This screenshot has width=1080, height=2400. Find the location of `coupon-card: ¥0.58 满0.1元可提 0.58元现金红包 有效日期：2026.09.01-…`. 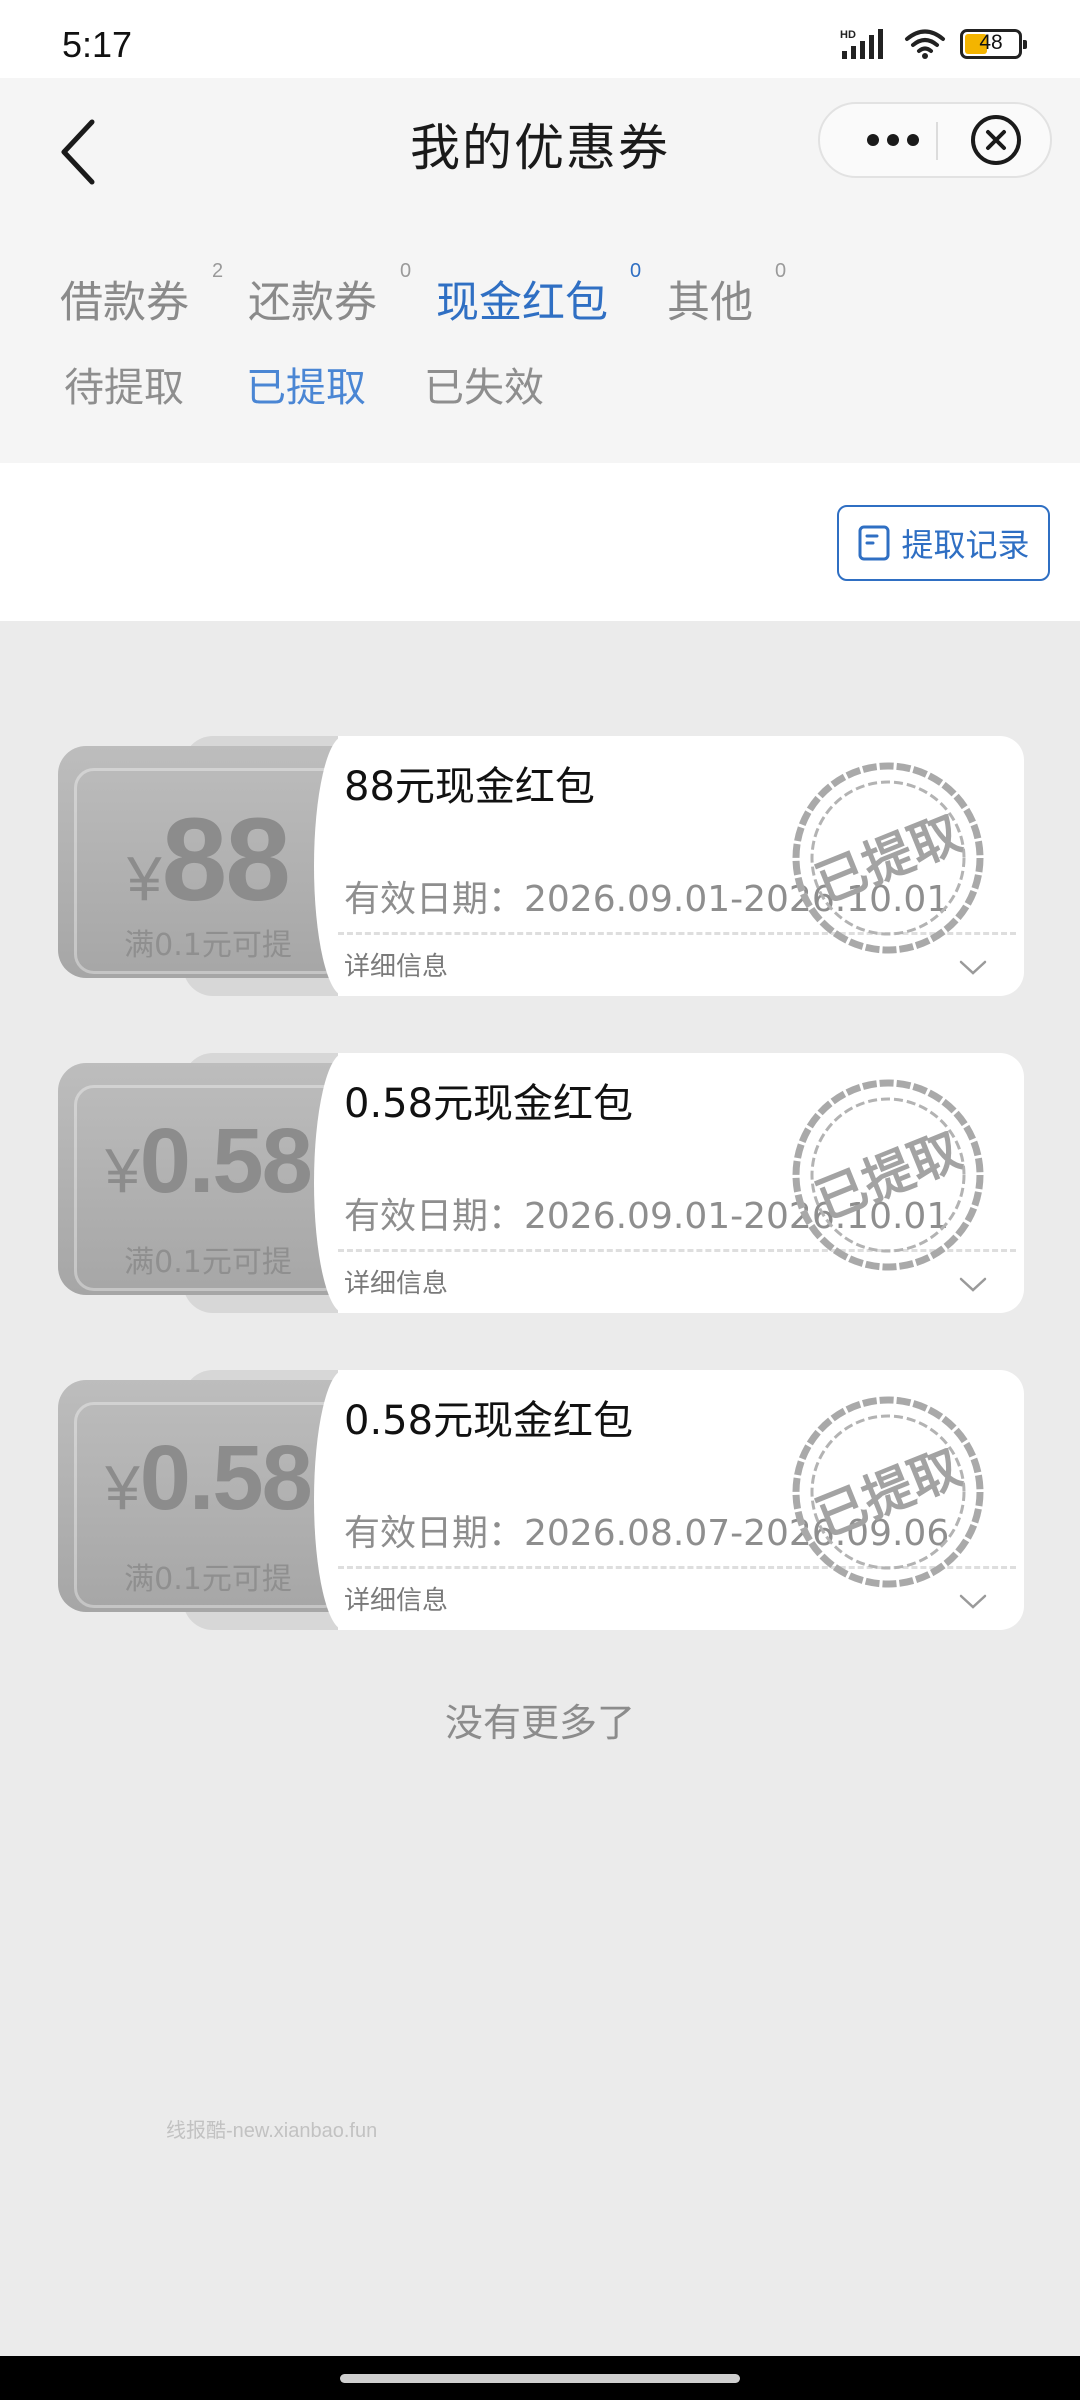

coupon-card: ¥0.58 满0.1元可提 0.58元现金红包 有效日期：2026.09.01-… is located at coordinates (541, 1183).